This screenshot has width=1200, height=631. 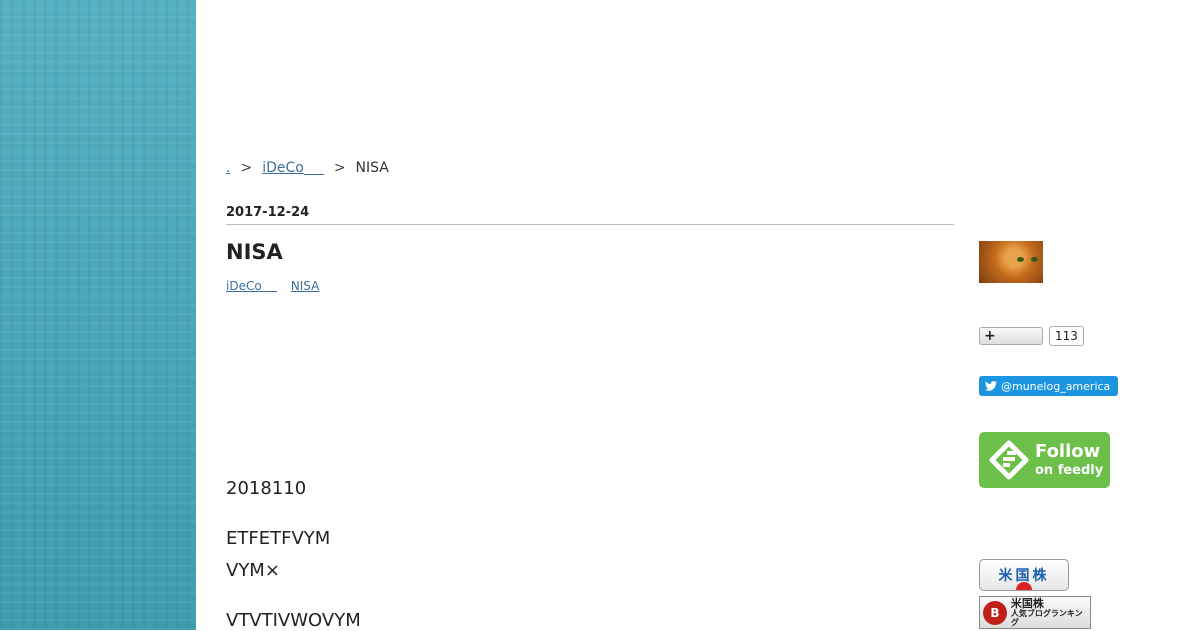 What do you see at coordinates (277, 286) in the screenshot?
I see `entry-categories: iDeCo NISA` at bounding box center [277, 286].